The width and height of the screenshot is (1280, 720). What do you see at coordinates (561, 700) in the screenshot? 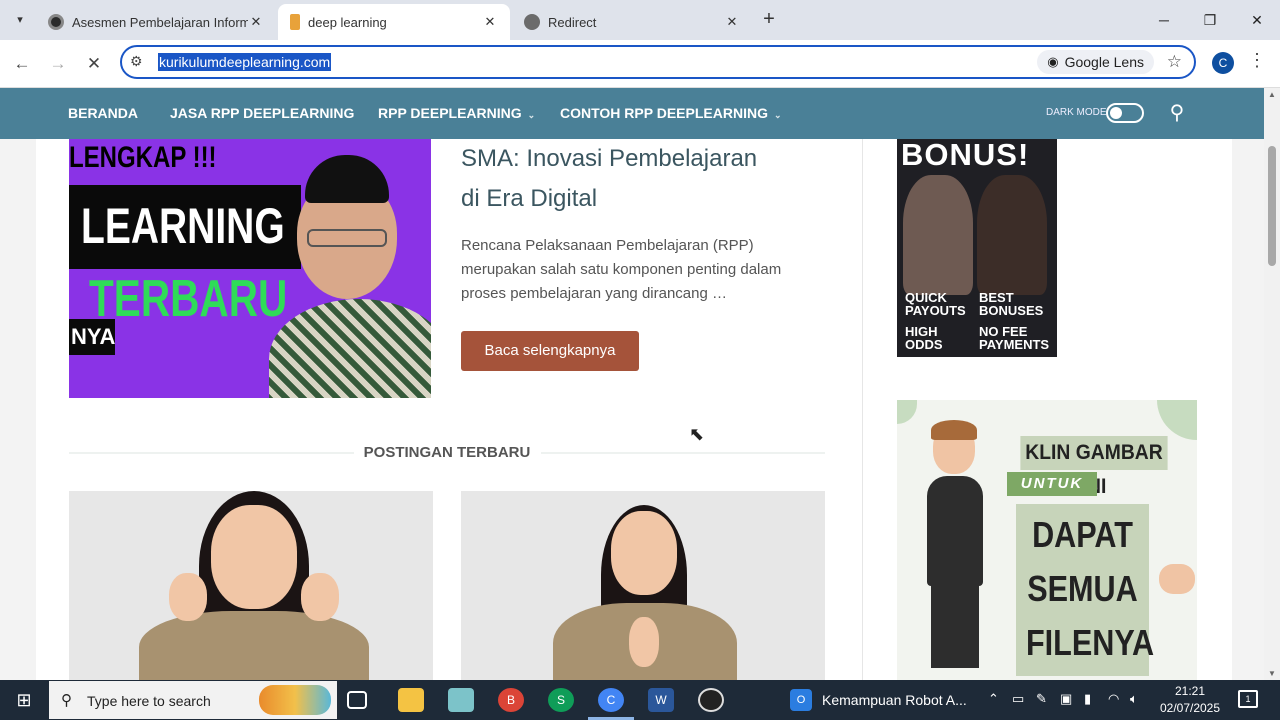
I see `chrome-profile-s-icon: S` at bounding box center [561, 700].